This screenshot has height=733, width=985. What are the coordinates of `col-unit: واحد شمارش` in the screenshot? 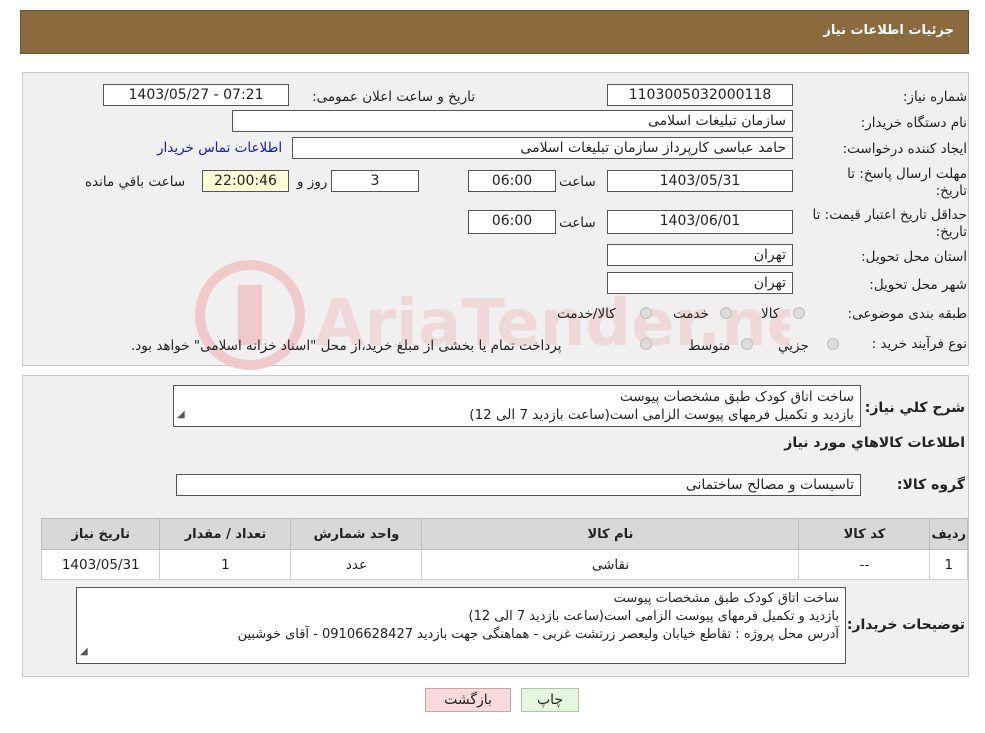 It's located at (356, 534).